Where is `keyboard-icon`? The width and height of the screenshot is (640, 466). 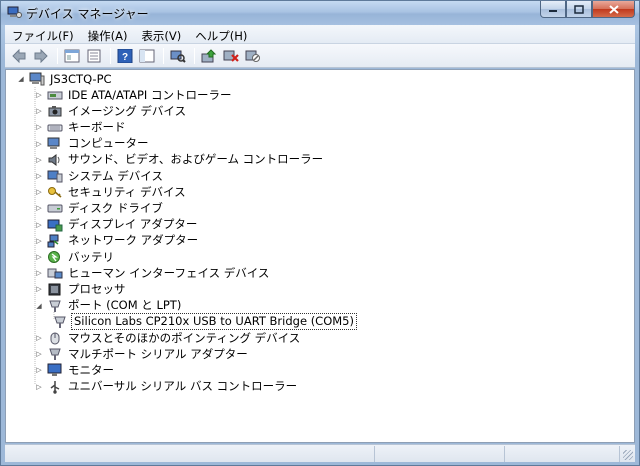
keyboard-icon is located at coordinates (55, 128).